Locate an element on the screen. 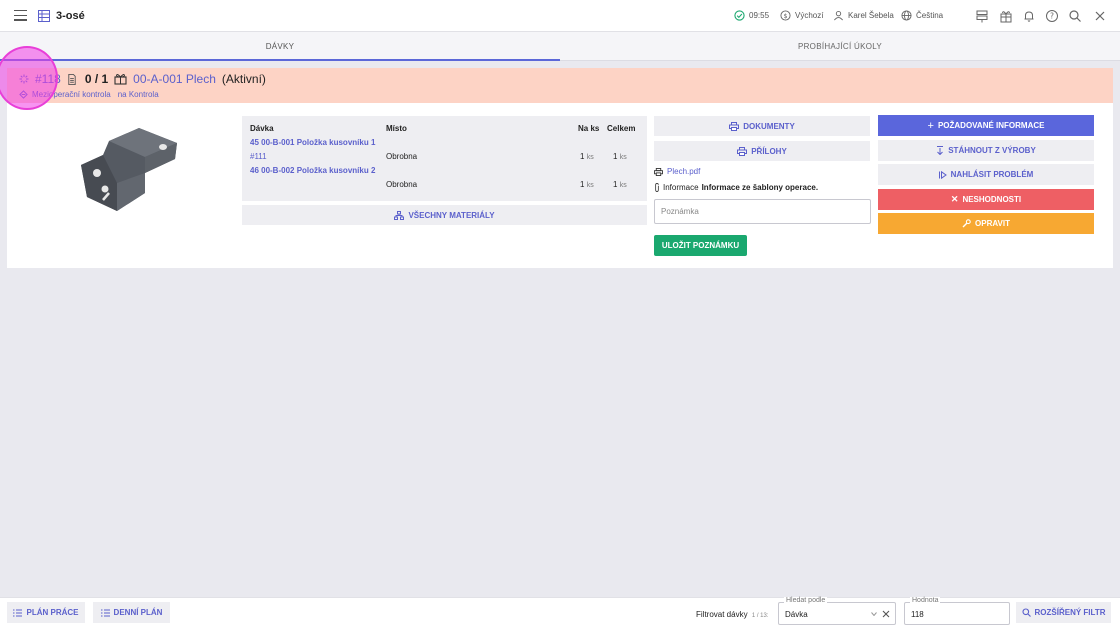 The image size is (1120, 630). spinner-icon is located at coordinates (24, 79).